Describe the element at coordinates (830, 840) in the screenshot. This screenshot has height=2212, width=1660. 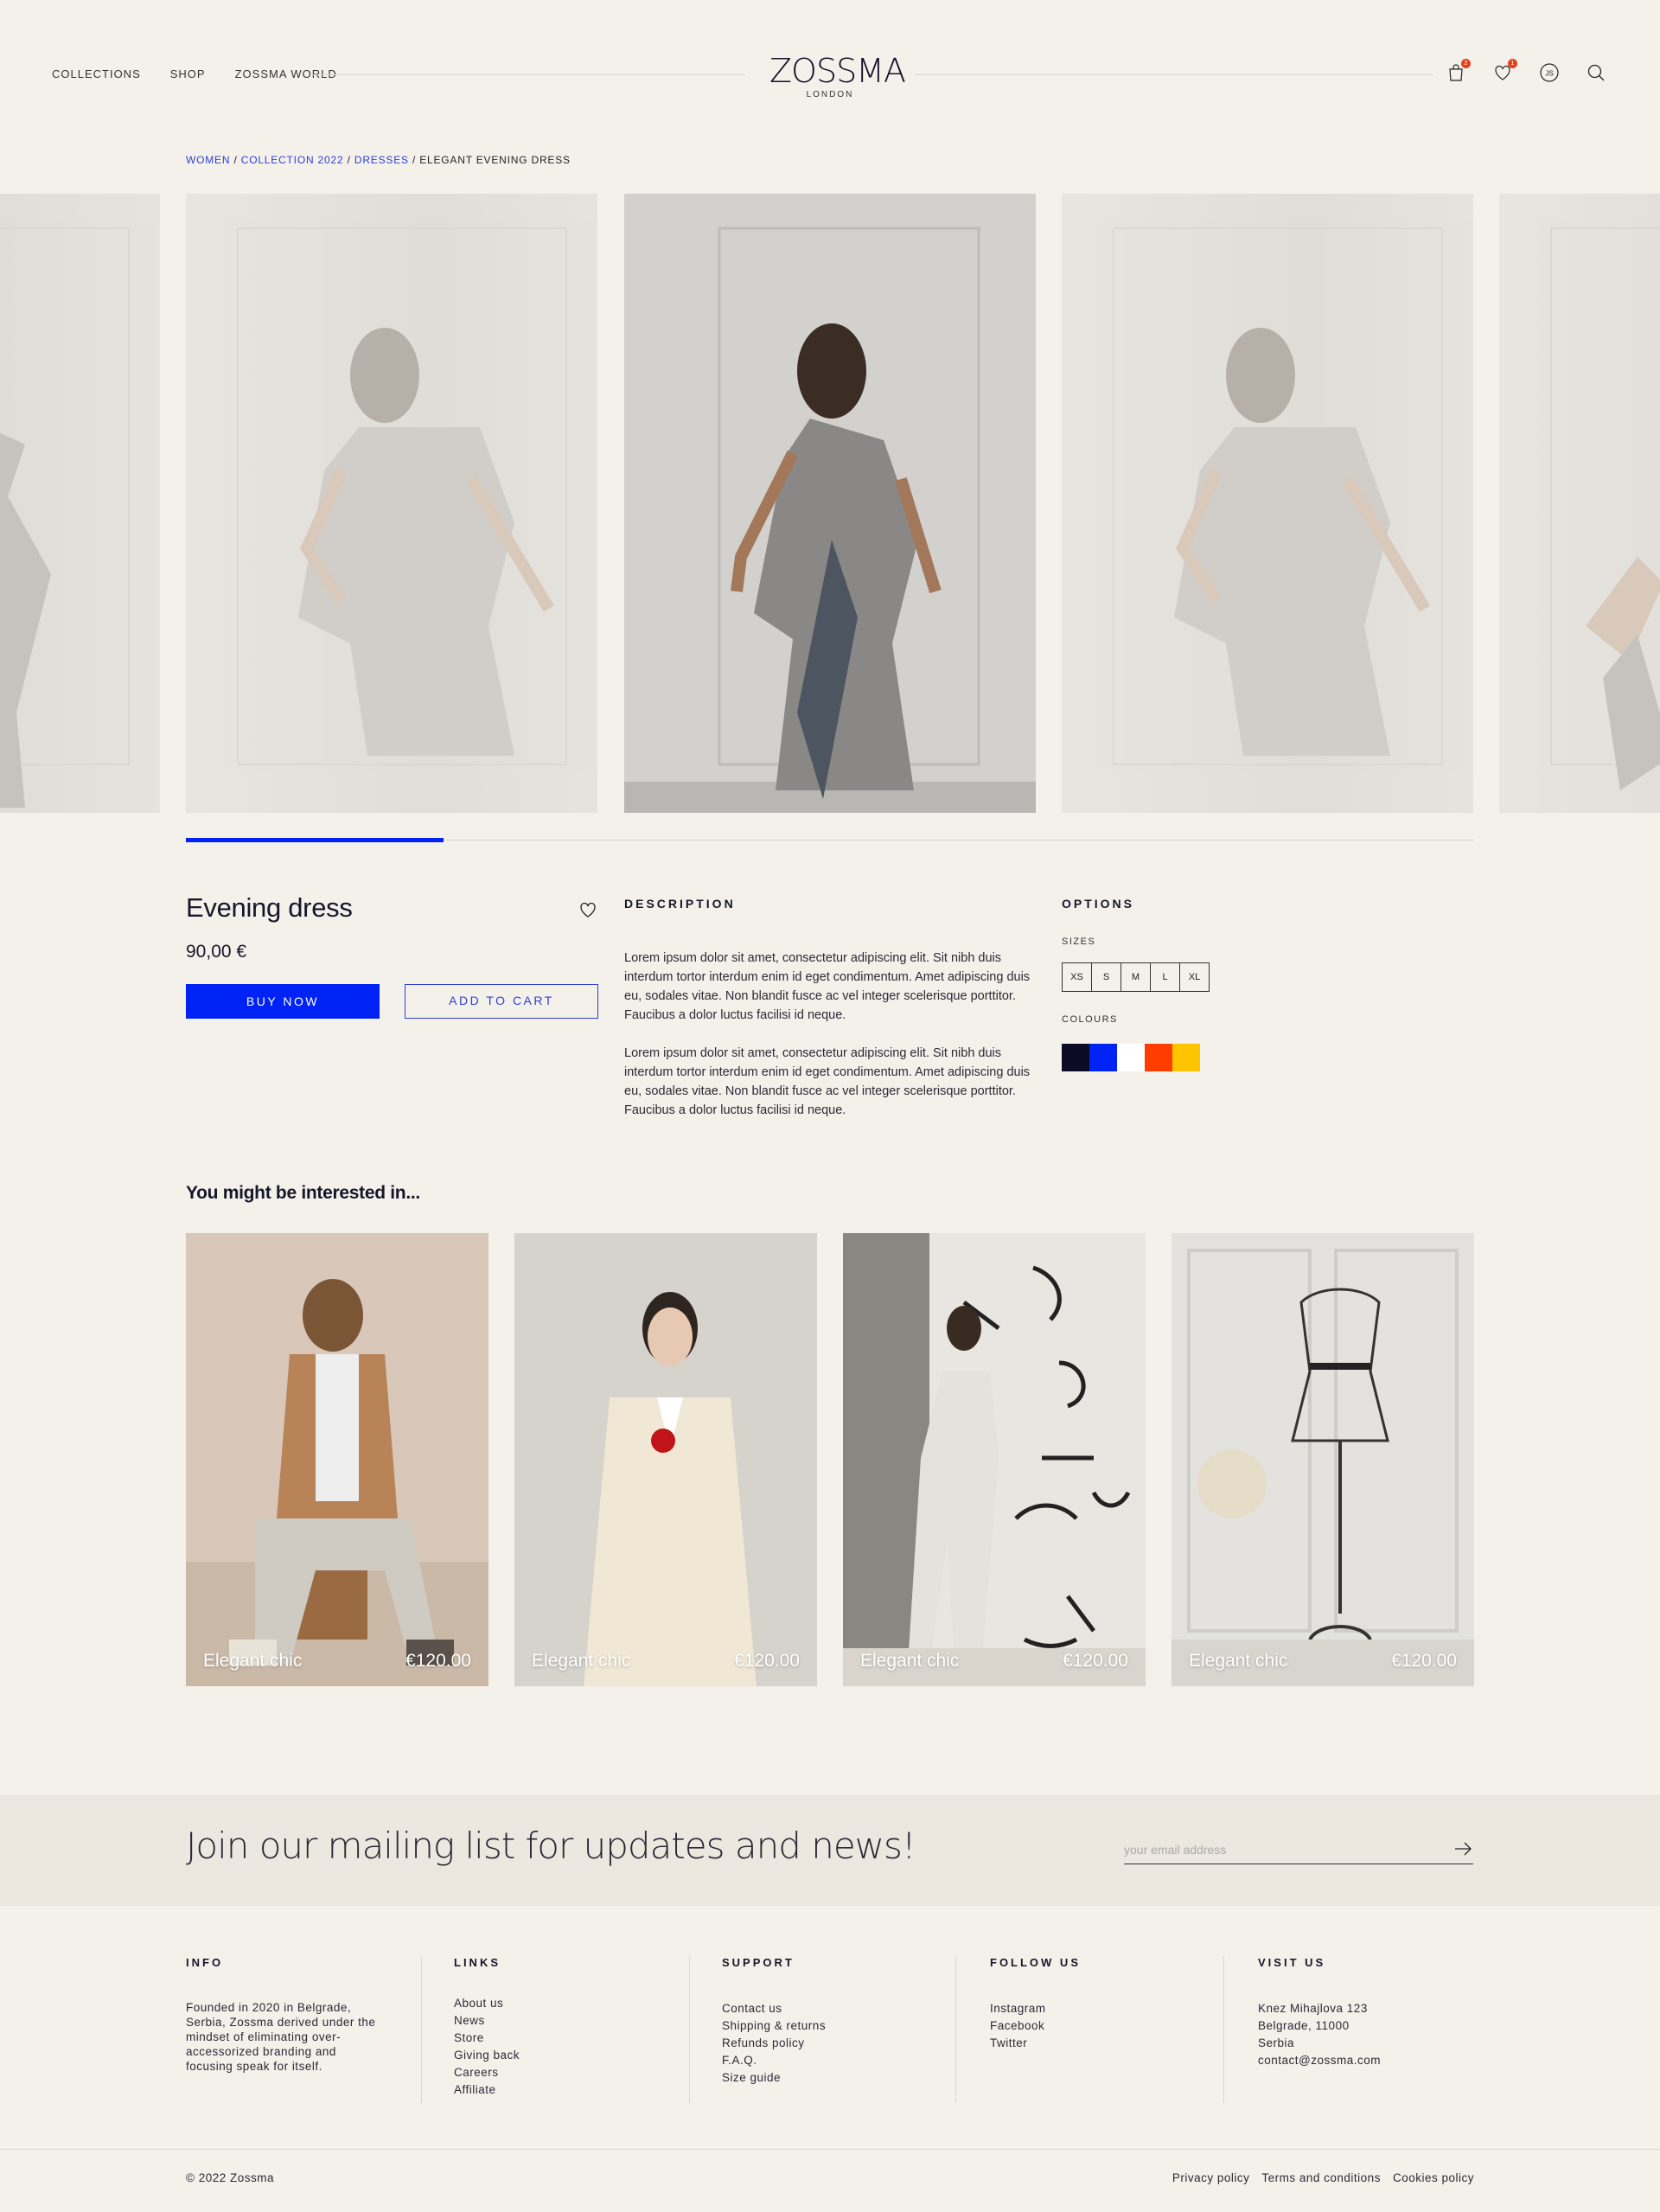
I see `gallery-progress-track` at that location.